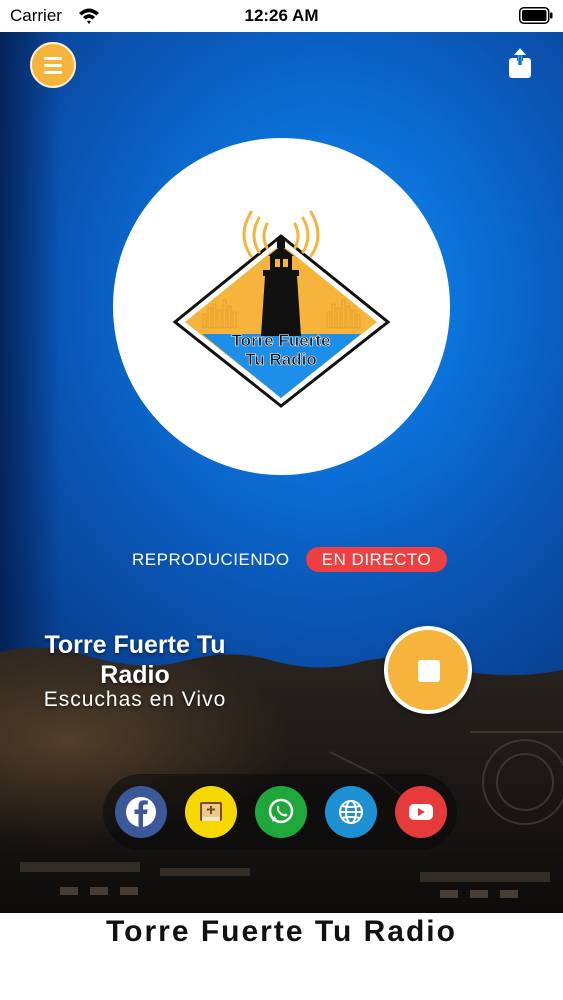  What do you see at coordinates (536, 15) in the screenshot?
I see `battery-icon` at bounding box center [536, 15].